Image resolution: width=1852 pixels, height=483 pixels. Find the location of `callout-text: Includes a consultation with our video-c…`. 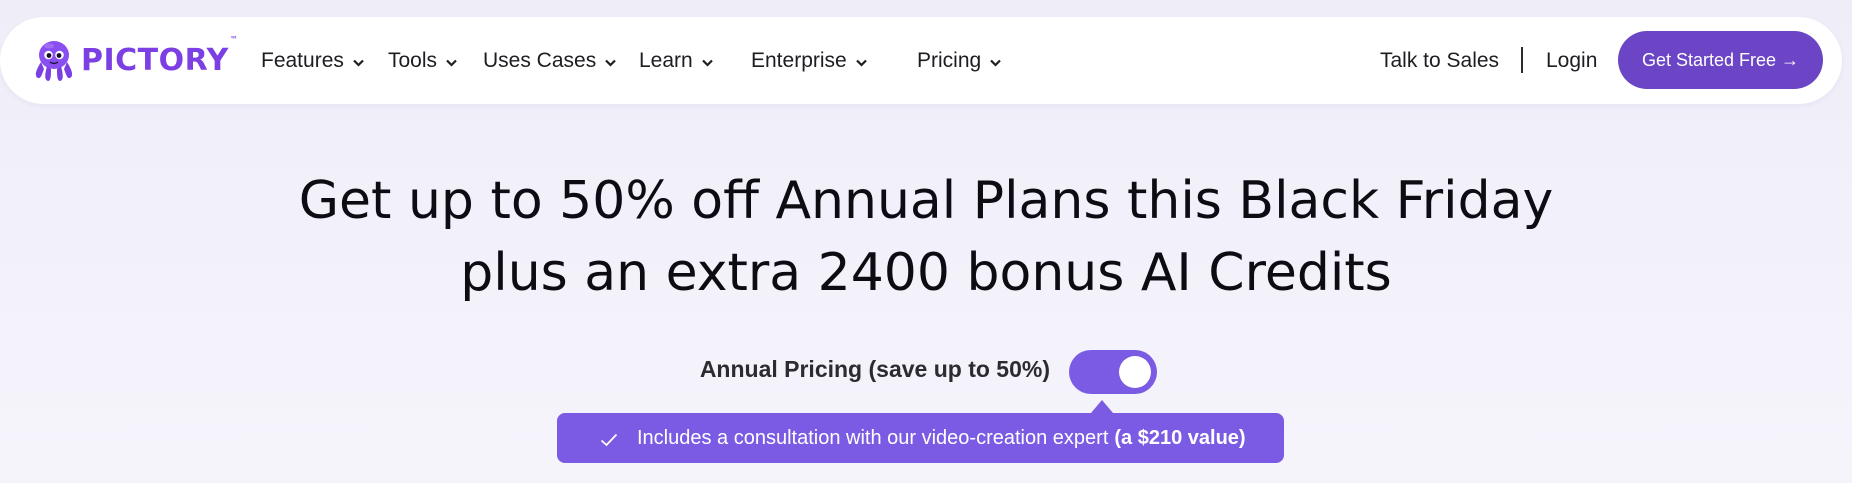

callout-text: Includes a consultation with our video-c… is located at coordinates (873, 437).